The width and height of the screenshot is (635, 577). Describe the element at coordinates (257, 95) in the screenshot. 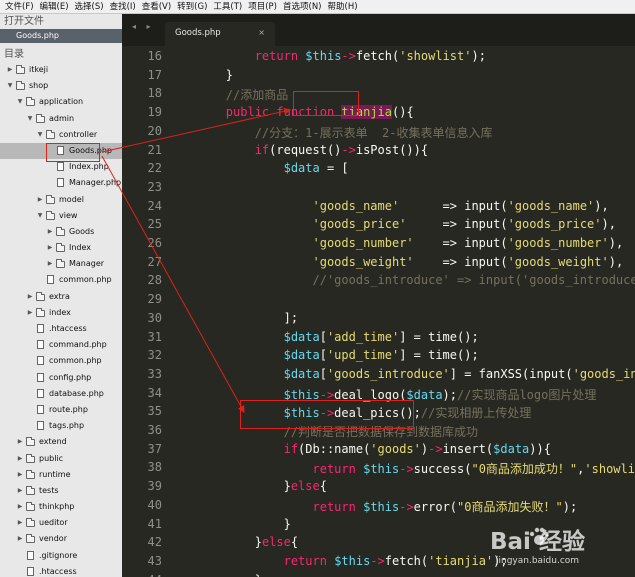

I see `code-token: //添加商品` at that location.